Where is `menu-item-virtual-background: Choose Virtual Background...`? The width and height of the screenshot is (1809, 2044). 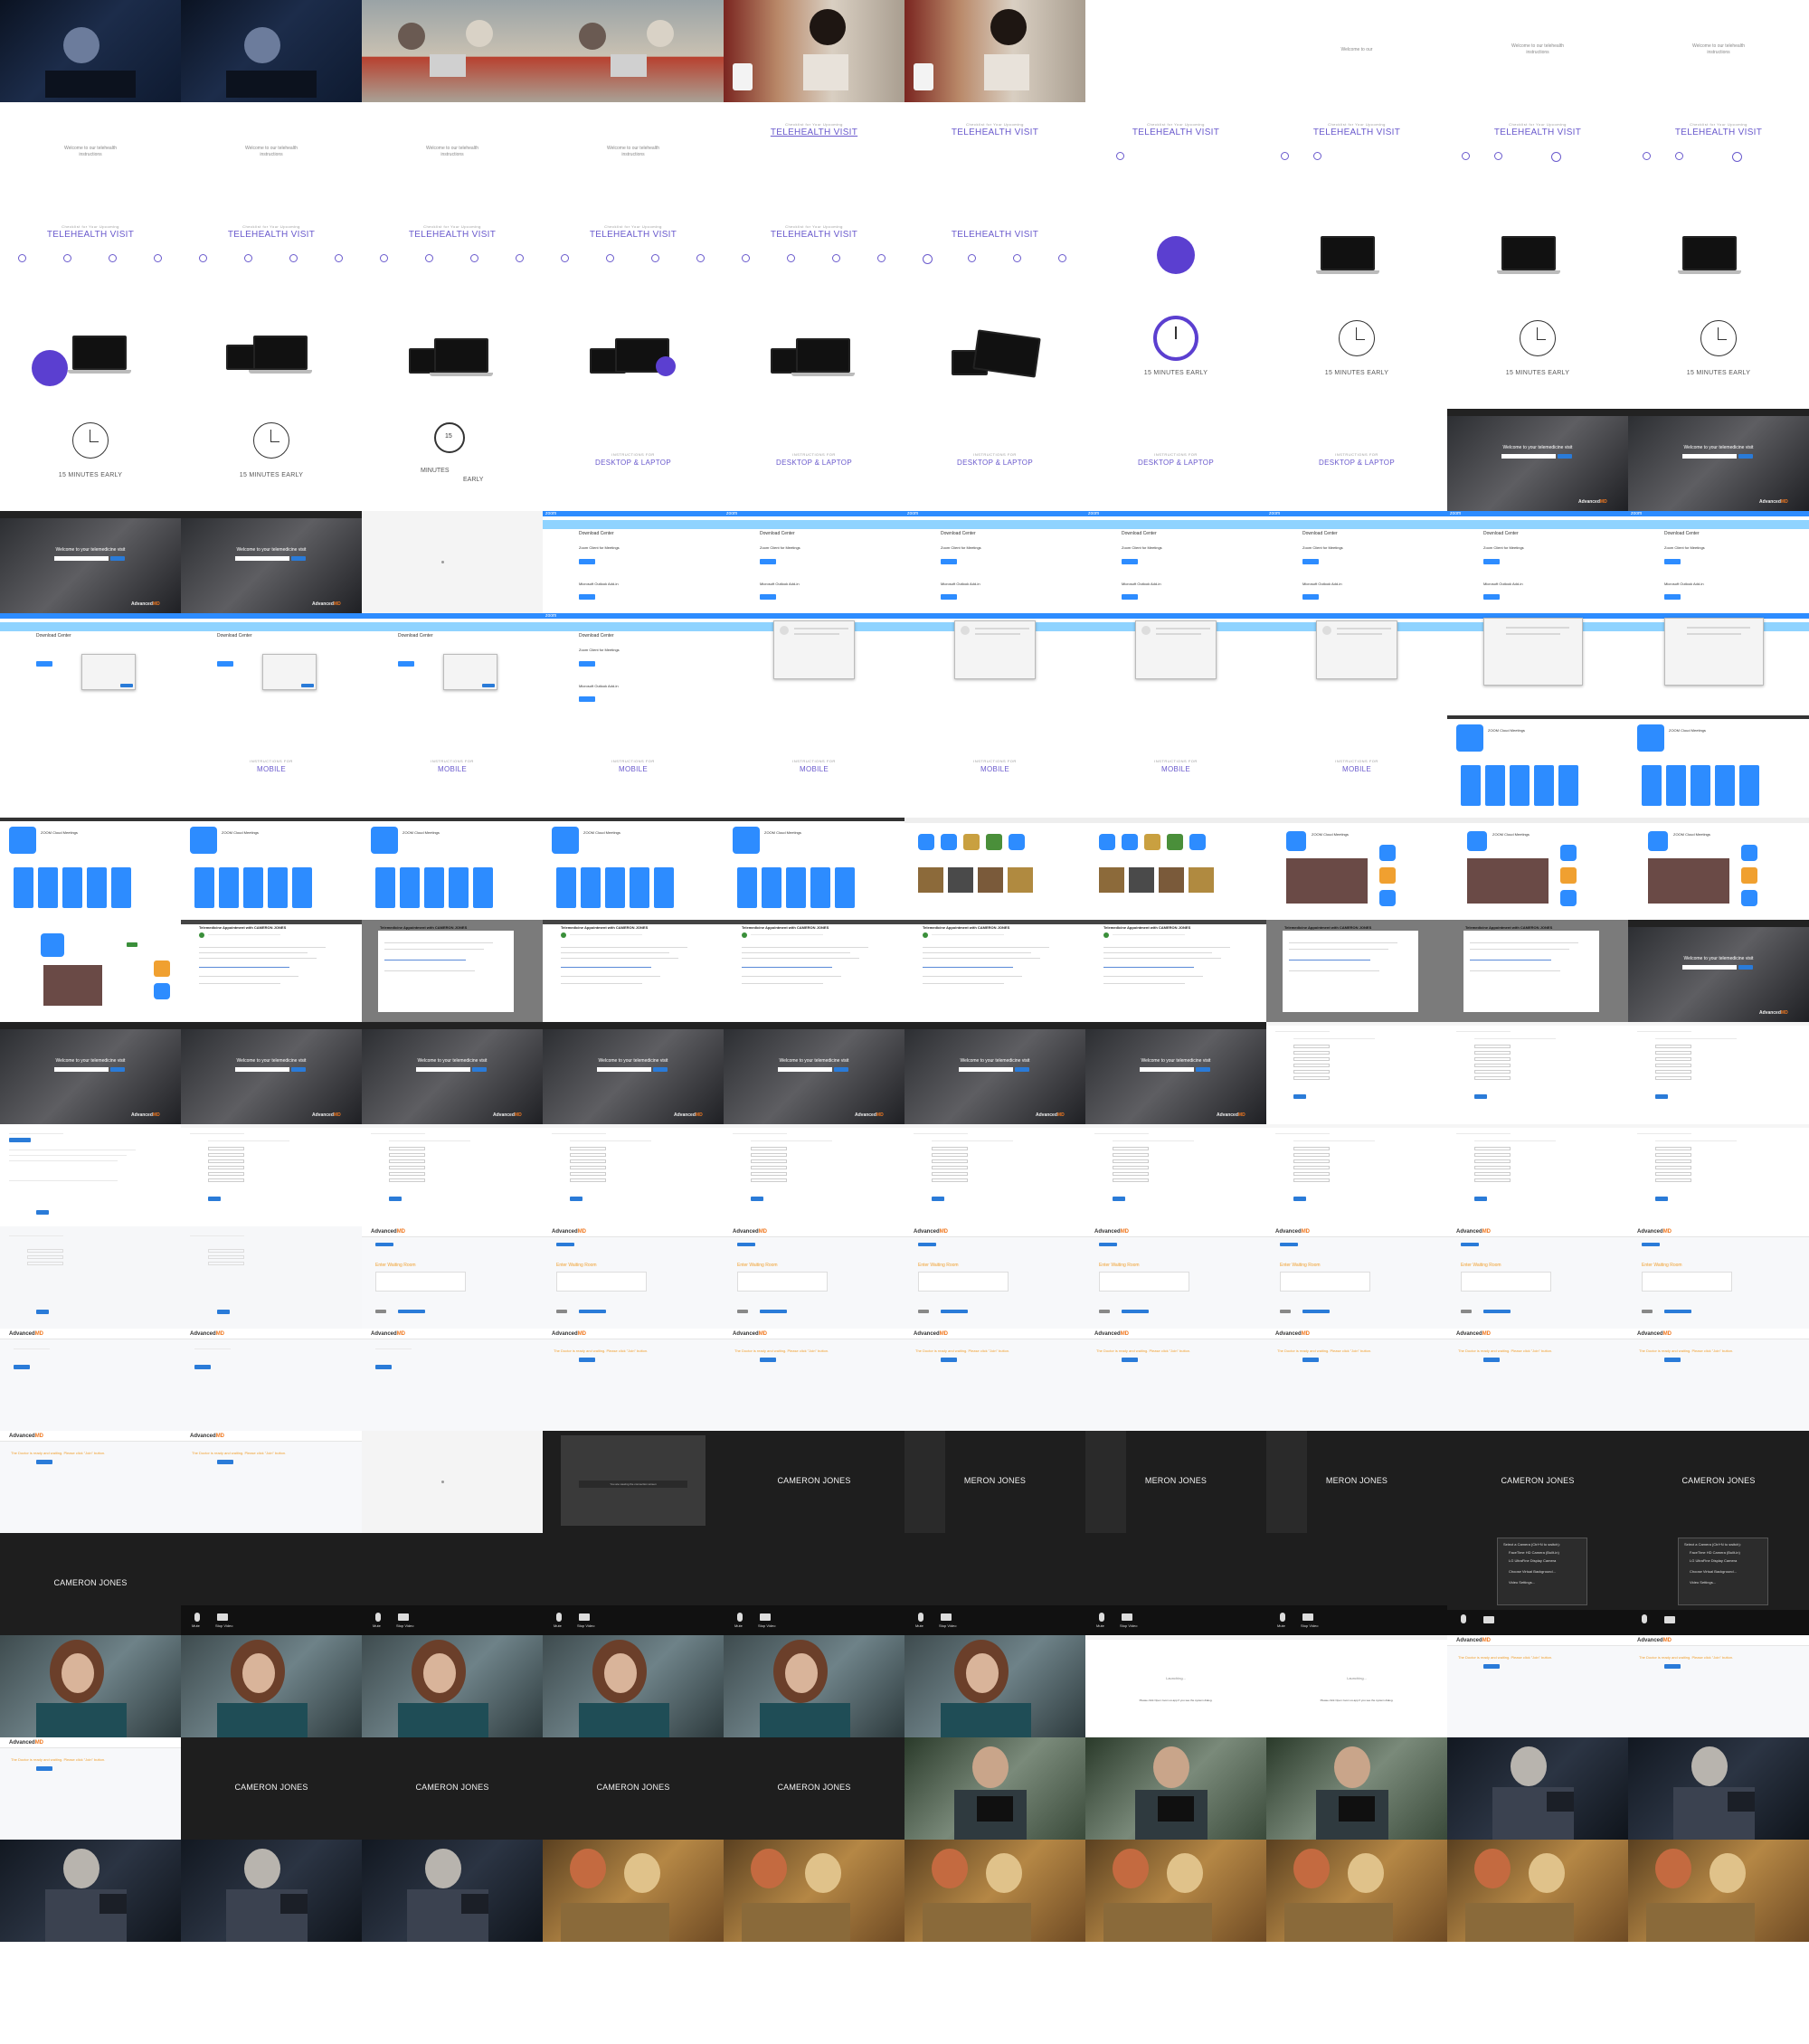 menu-item-virtual-background: Choose Virtual Background... is located at coordinates (1532, 1572).